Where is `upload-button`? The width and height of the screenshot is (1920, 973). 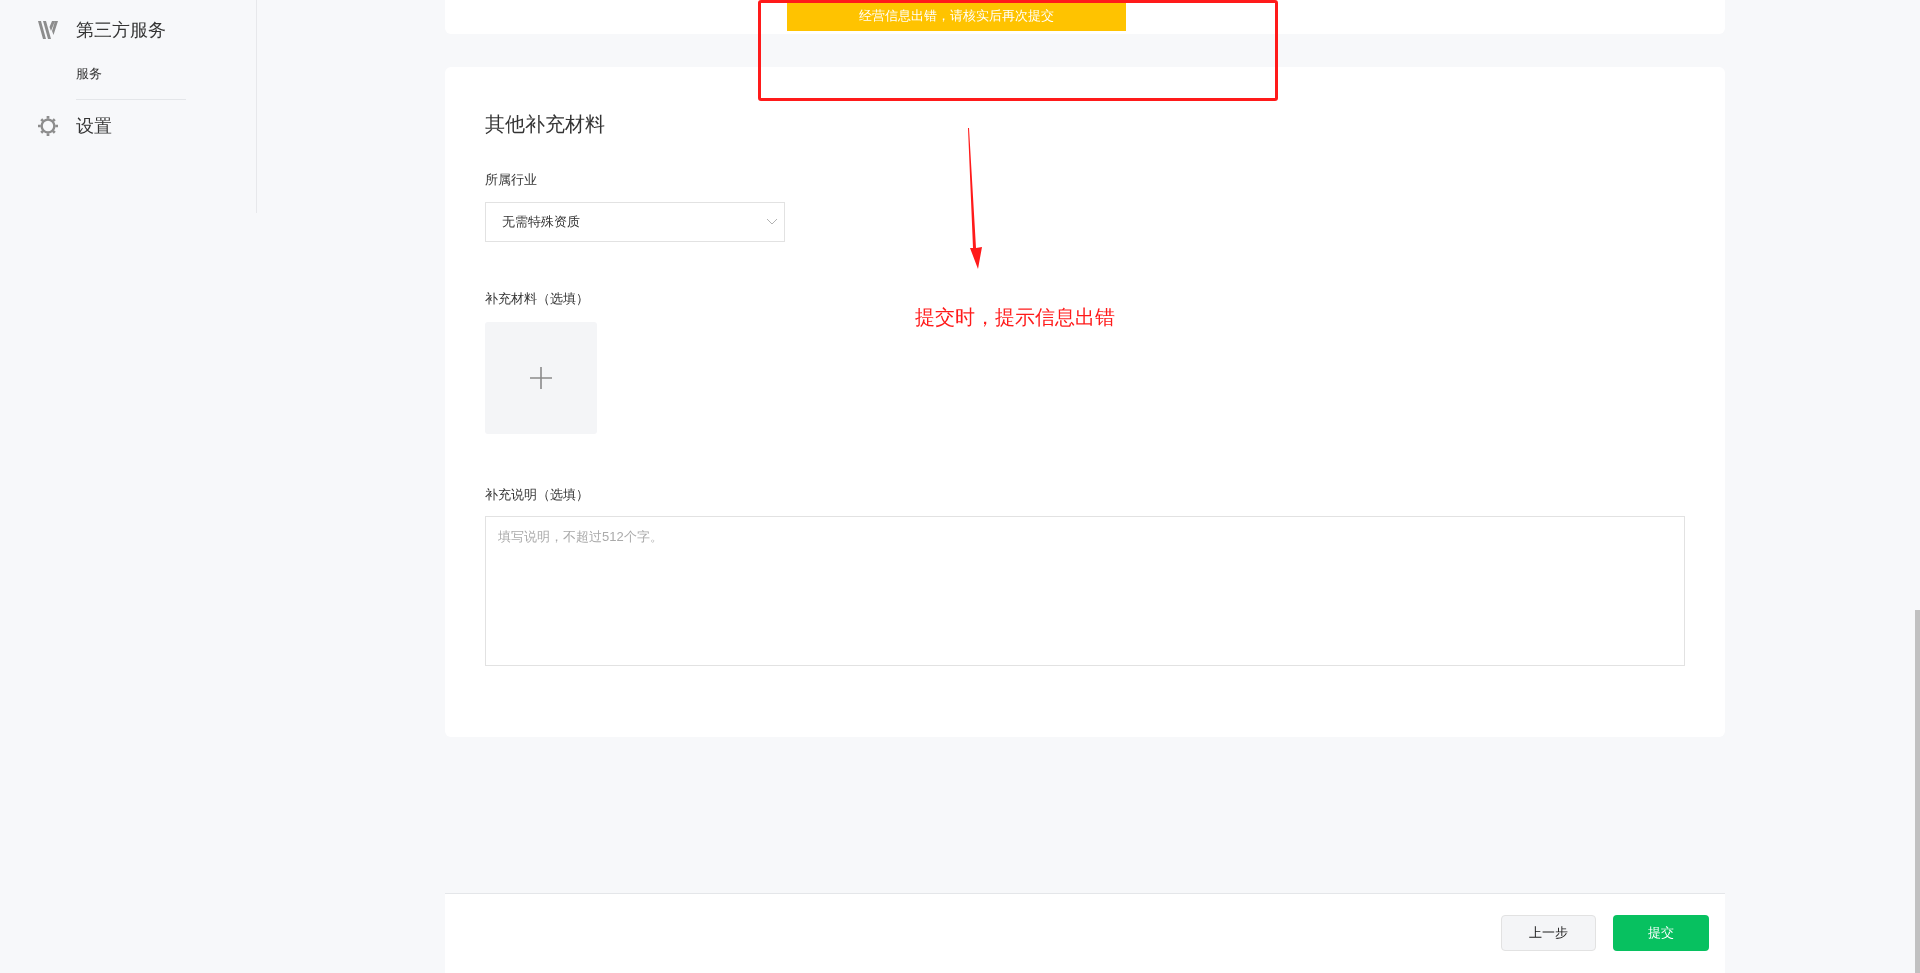 upload-button is located at coordinates (541, 378).